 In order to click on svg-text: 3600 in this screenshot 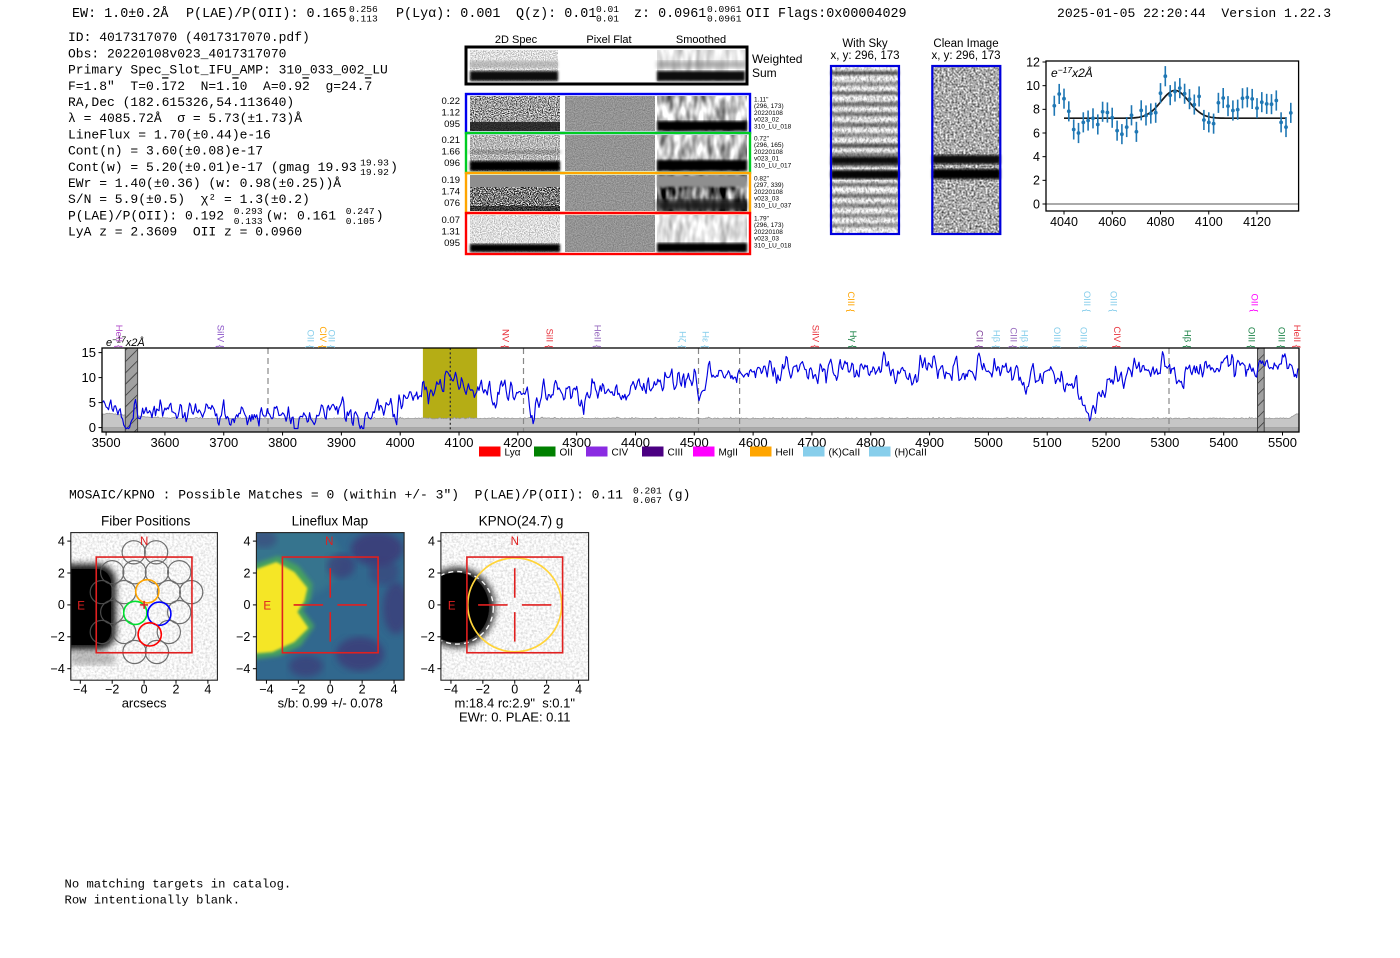, I will do `click(164, 442)`.